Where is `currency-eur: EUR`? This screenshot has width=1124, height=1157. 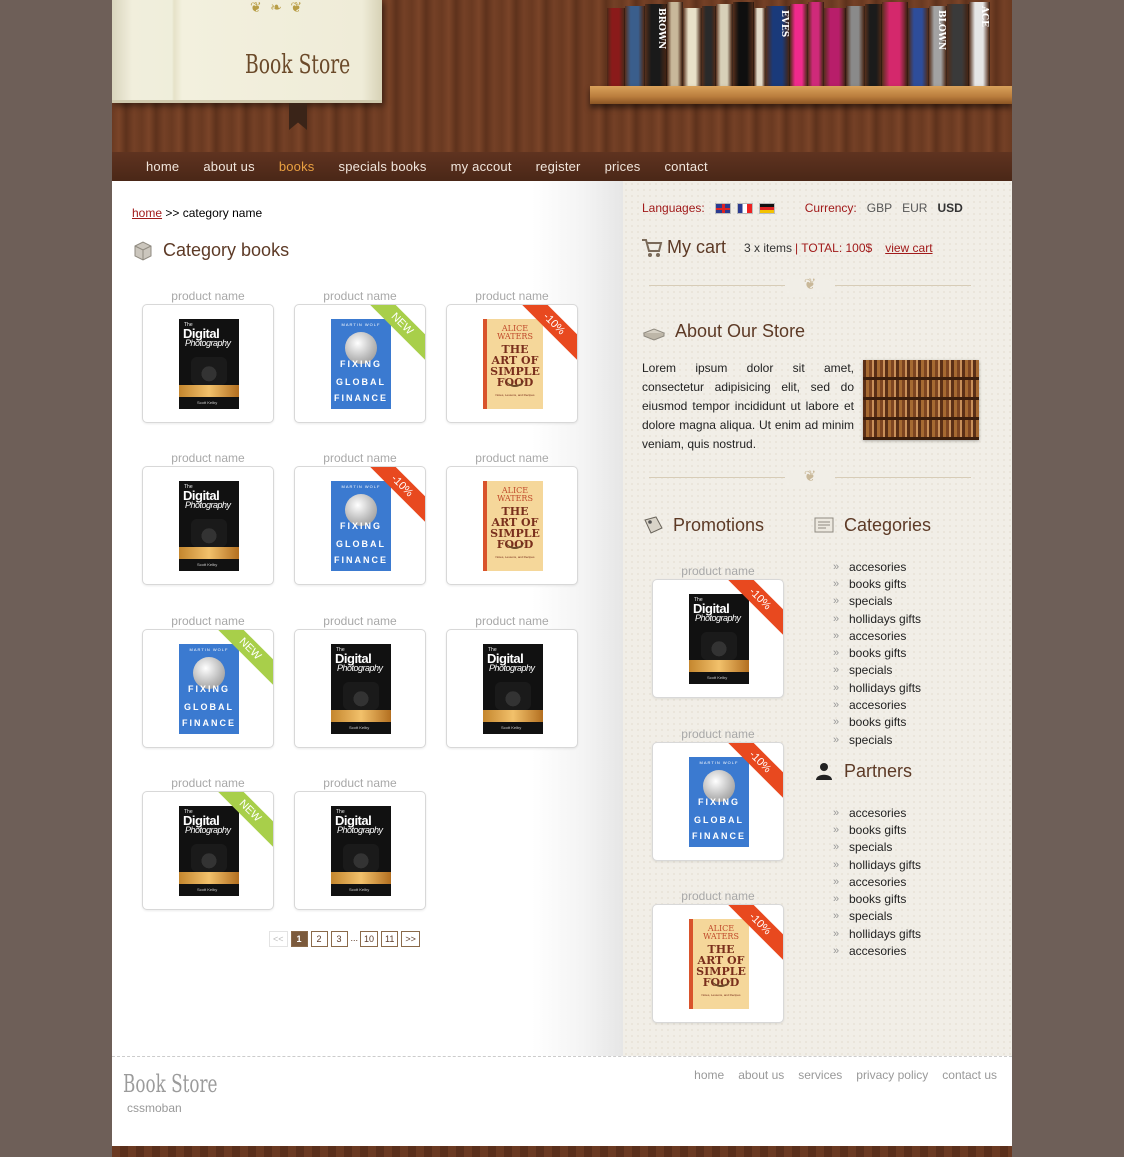 currency-eur: EUR is located at coordinates (914, 208).